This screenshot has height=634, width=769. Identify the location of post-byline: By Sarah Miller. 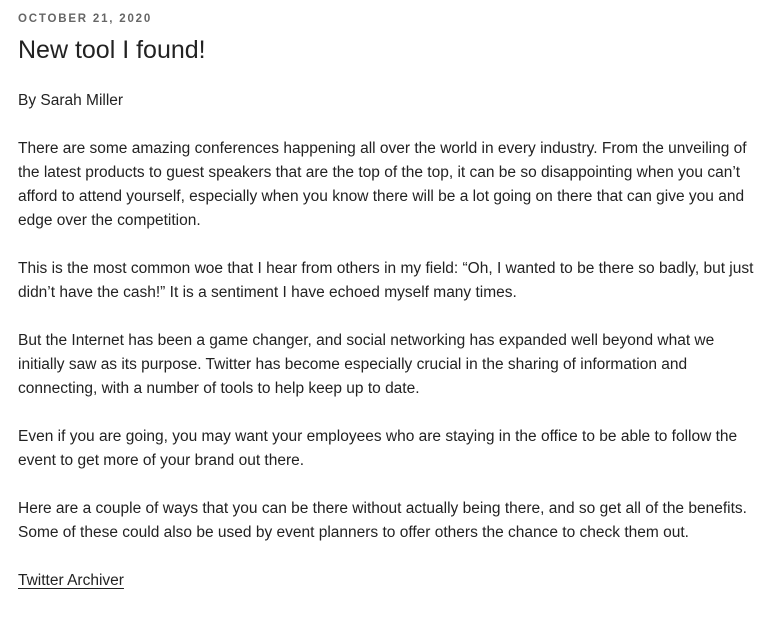
(71, 100).